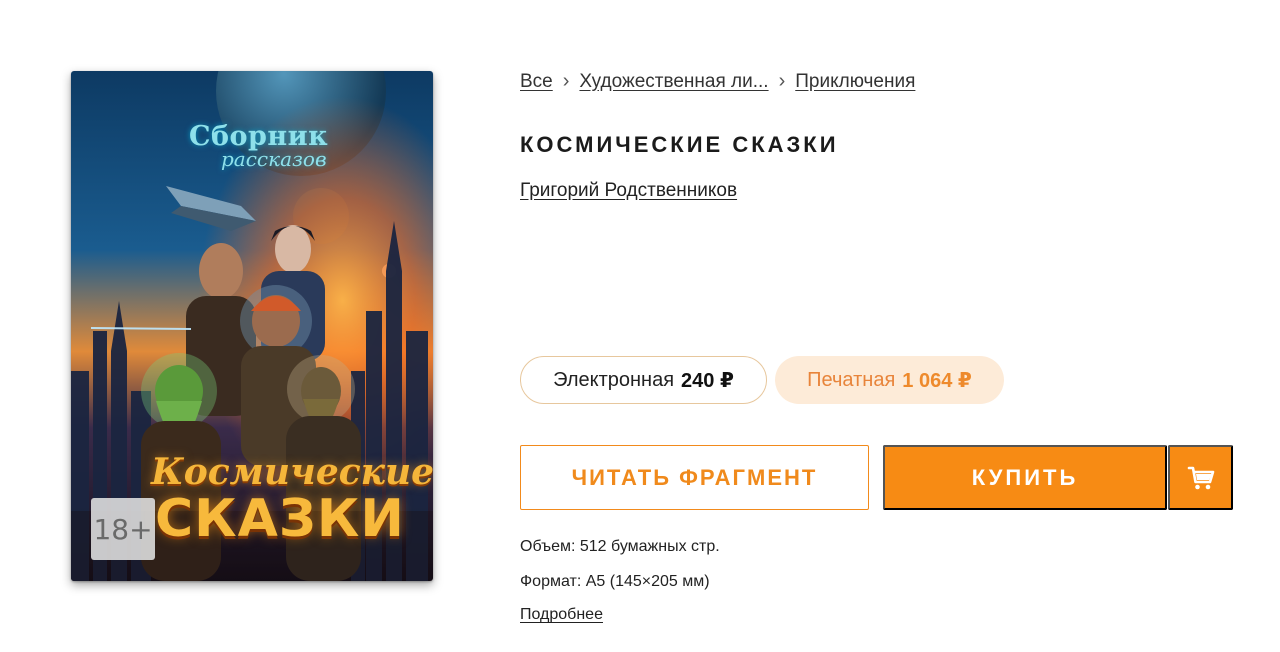  Describe the element at coordinates (292, 472) in the screenshot. I see `cover-title-line1: Космические` at that location.